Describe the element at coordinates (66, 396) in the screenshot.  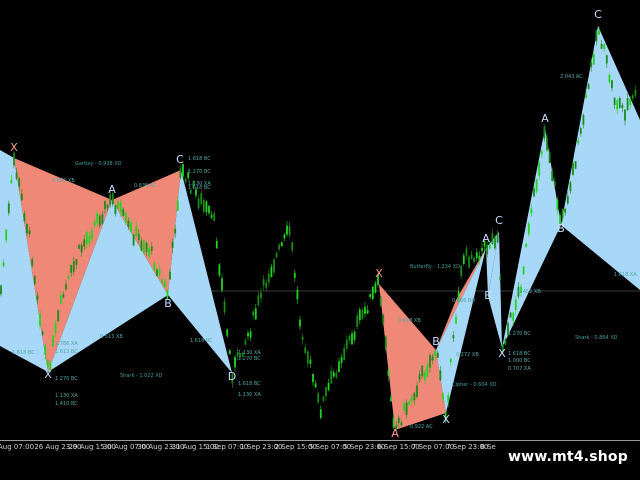
I see `fib-ratio-label: 1.130 XA` at that location.